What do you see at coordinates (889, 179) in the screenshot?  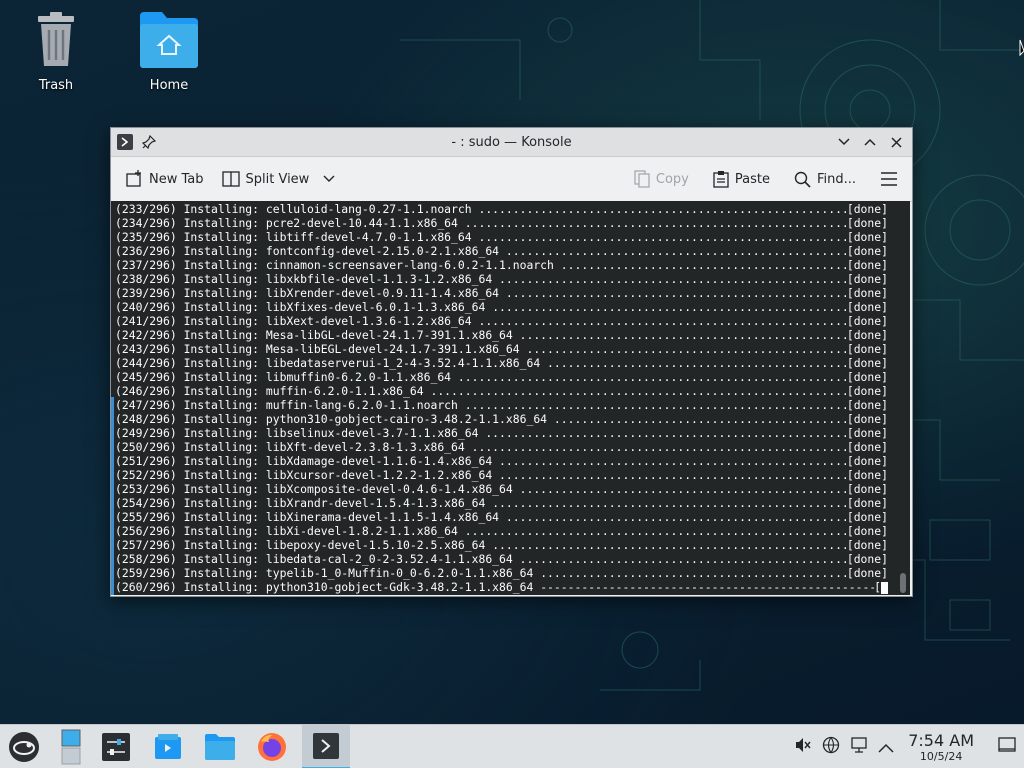 I see `hamburger-menu-button` at bounding box center [889, 179].